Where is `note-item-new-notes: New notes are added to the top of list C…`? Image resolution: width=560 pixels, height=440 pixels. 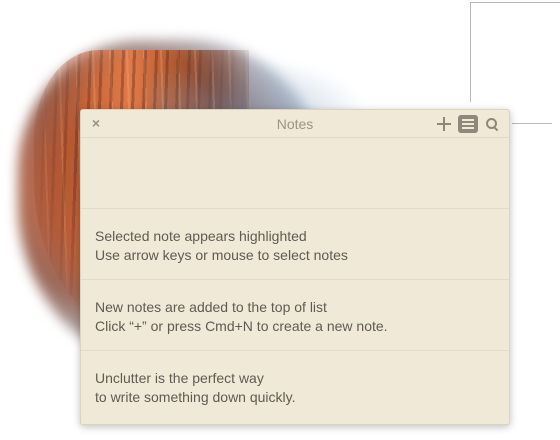 note-item-new-notes: New notes are added to the top of list C… is located at coordinates (295, 315).